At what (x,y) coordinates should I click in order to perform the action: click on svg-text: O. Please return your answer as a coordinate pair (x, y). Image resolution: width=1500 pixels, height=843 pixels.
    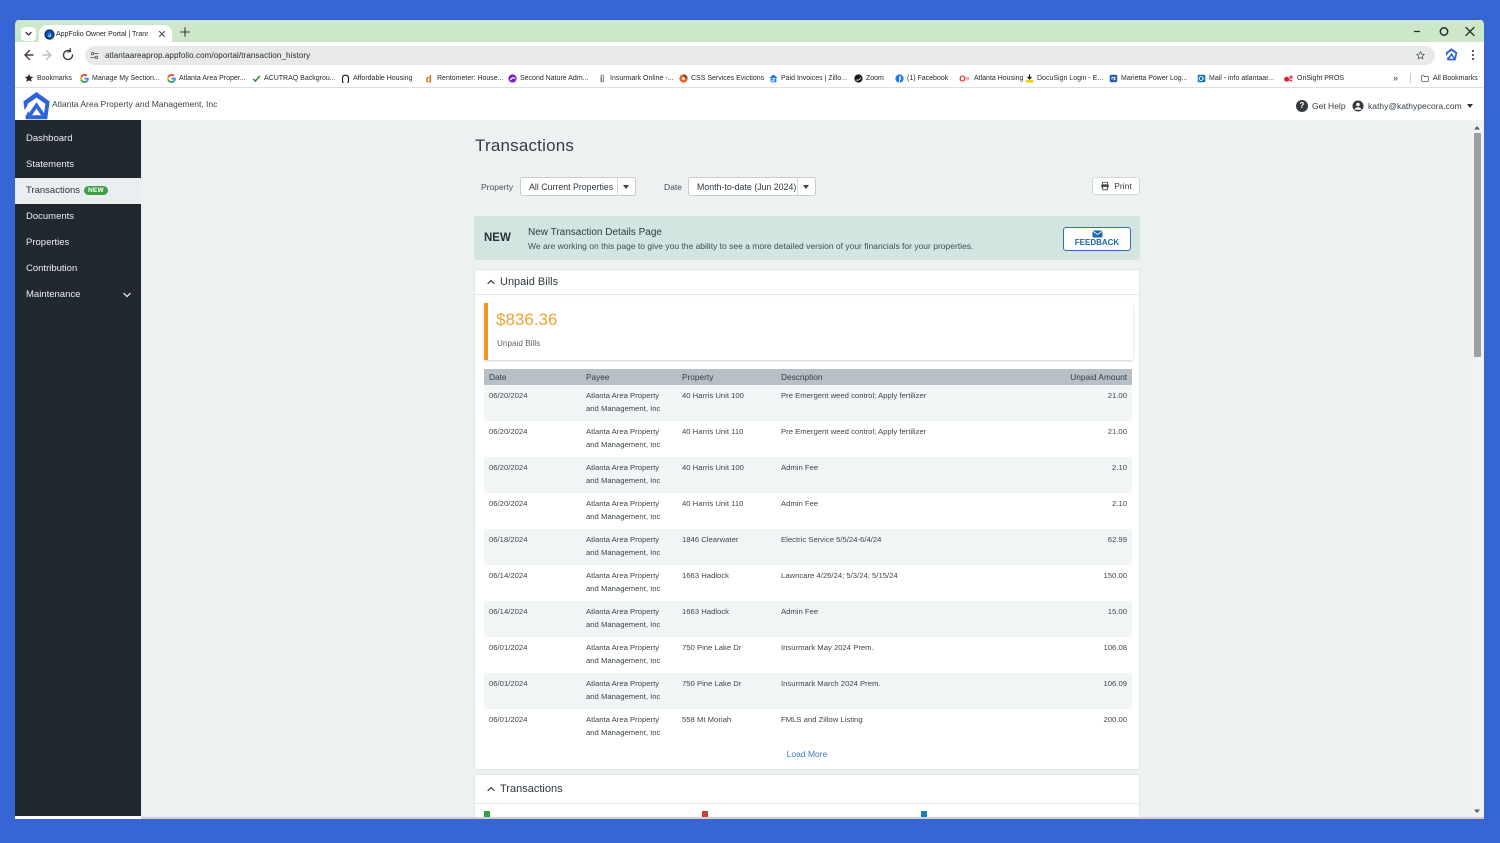
    Looking at the image, I should click on (962, 78).